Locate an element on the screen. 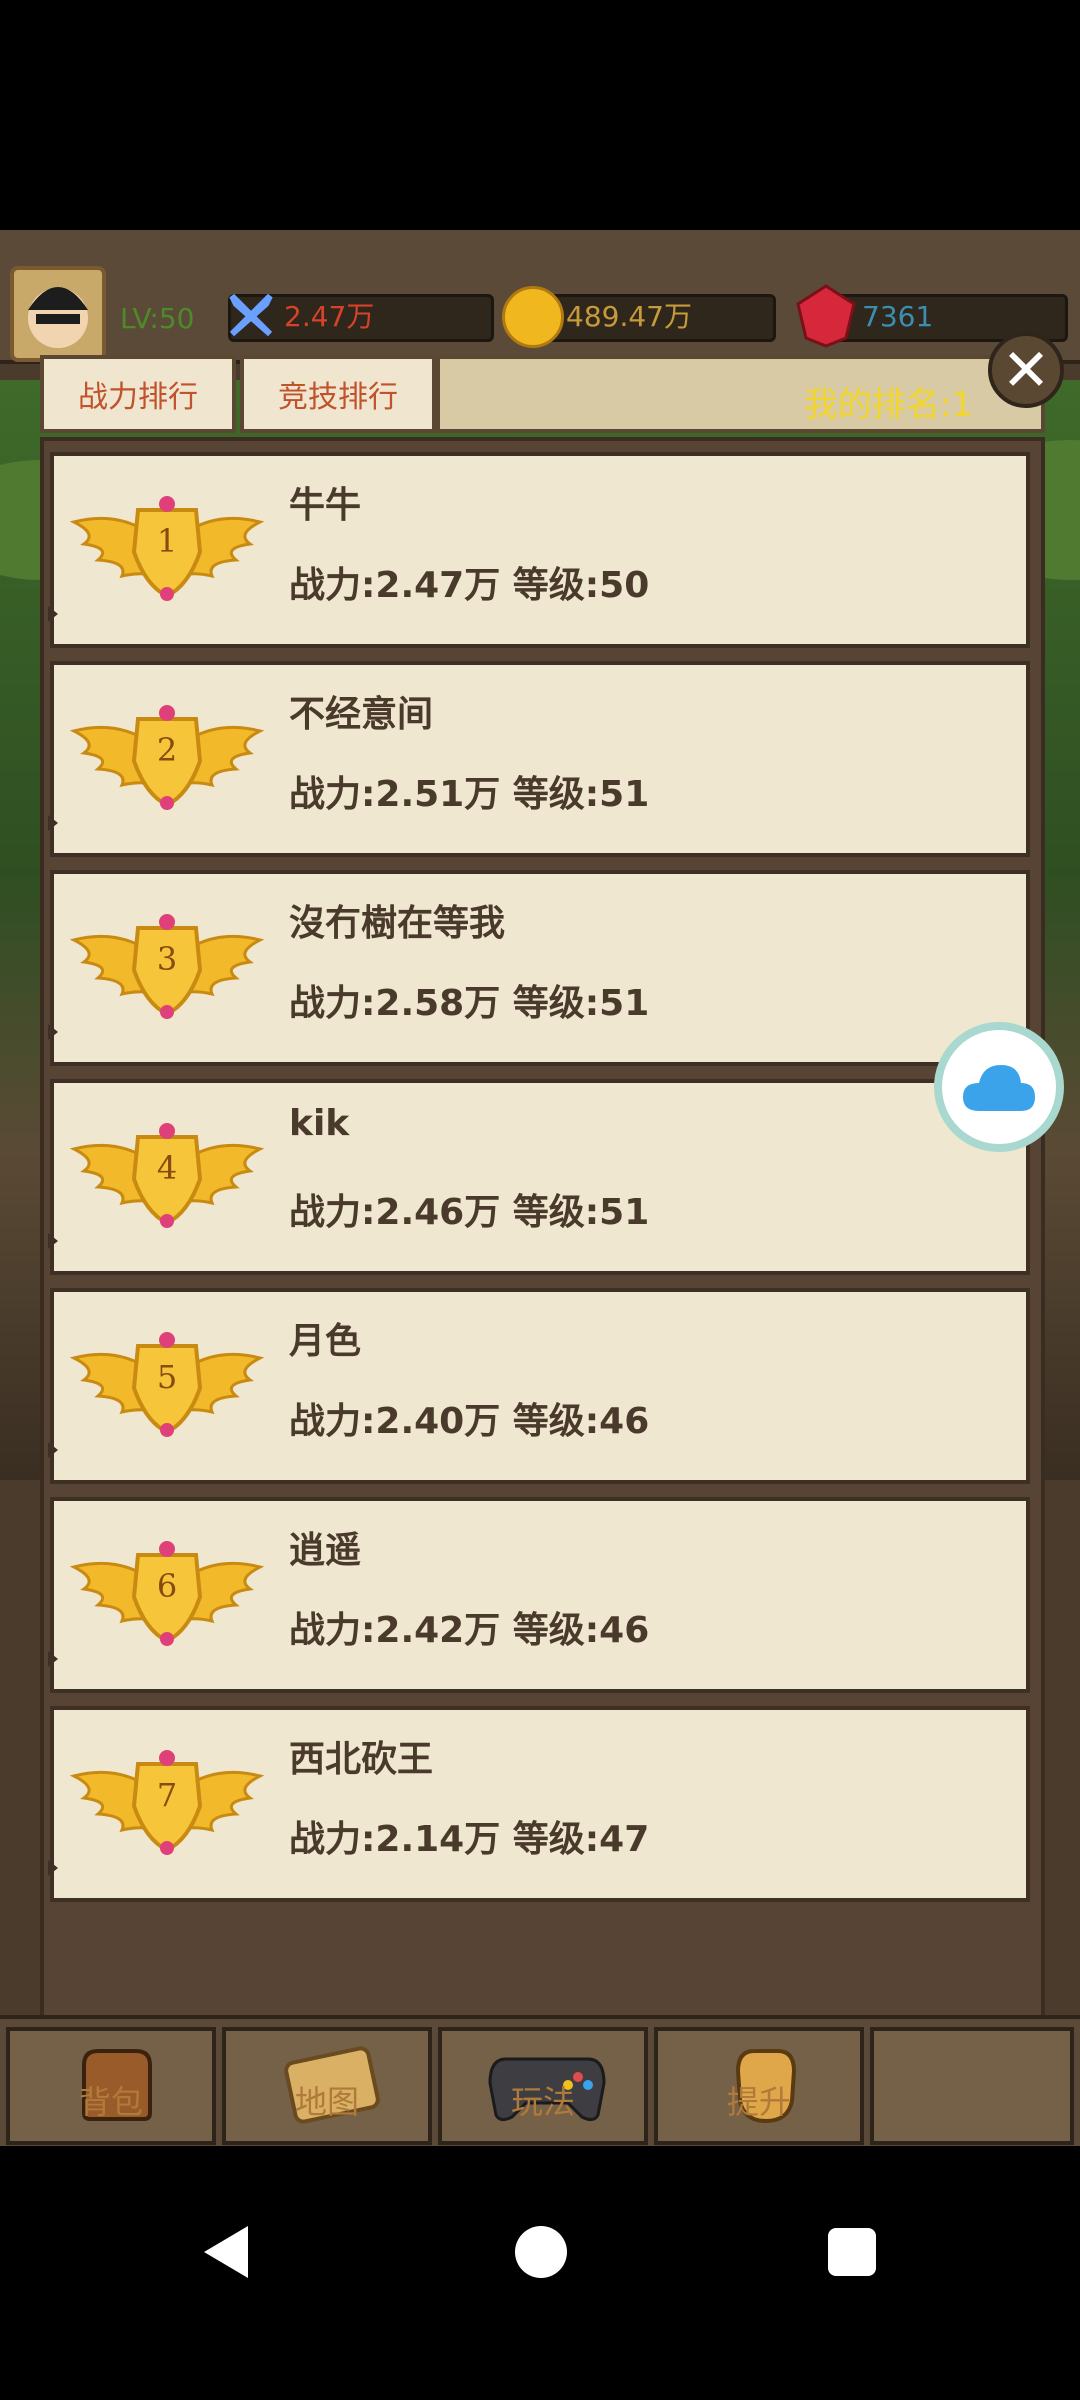  player-stats: 战力:2.14万 等级:47 is located at coordinates (469, 1839).